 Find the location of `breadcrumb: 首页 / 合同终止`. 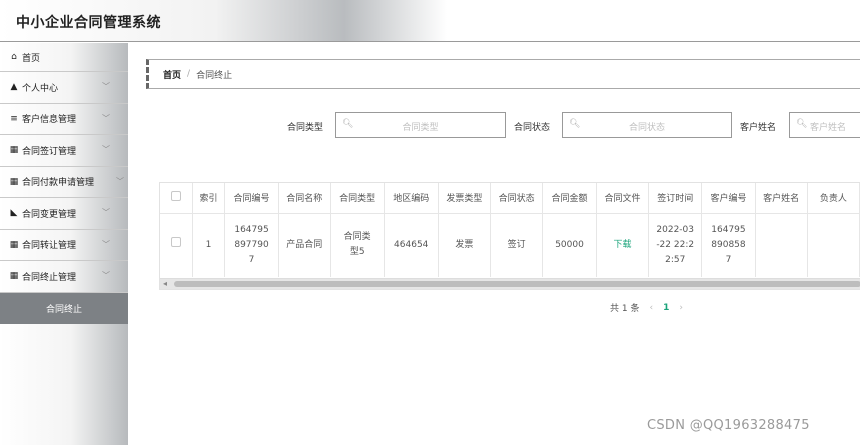

breadcrumb: 首页 / 合同终止 is located at coordinates (503, 74).